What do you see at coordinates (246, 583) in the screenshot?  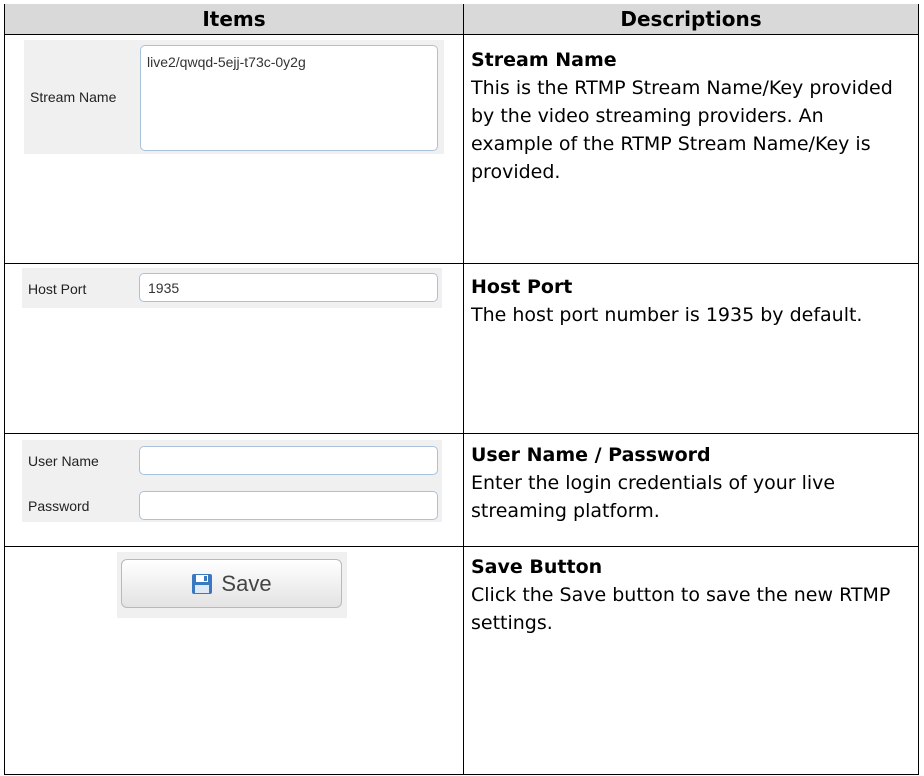 I see `save-button-label: Save` at bounding box center [246, 583].